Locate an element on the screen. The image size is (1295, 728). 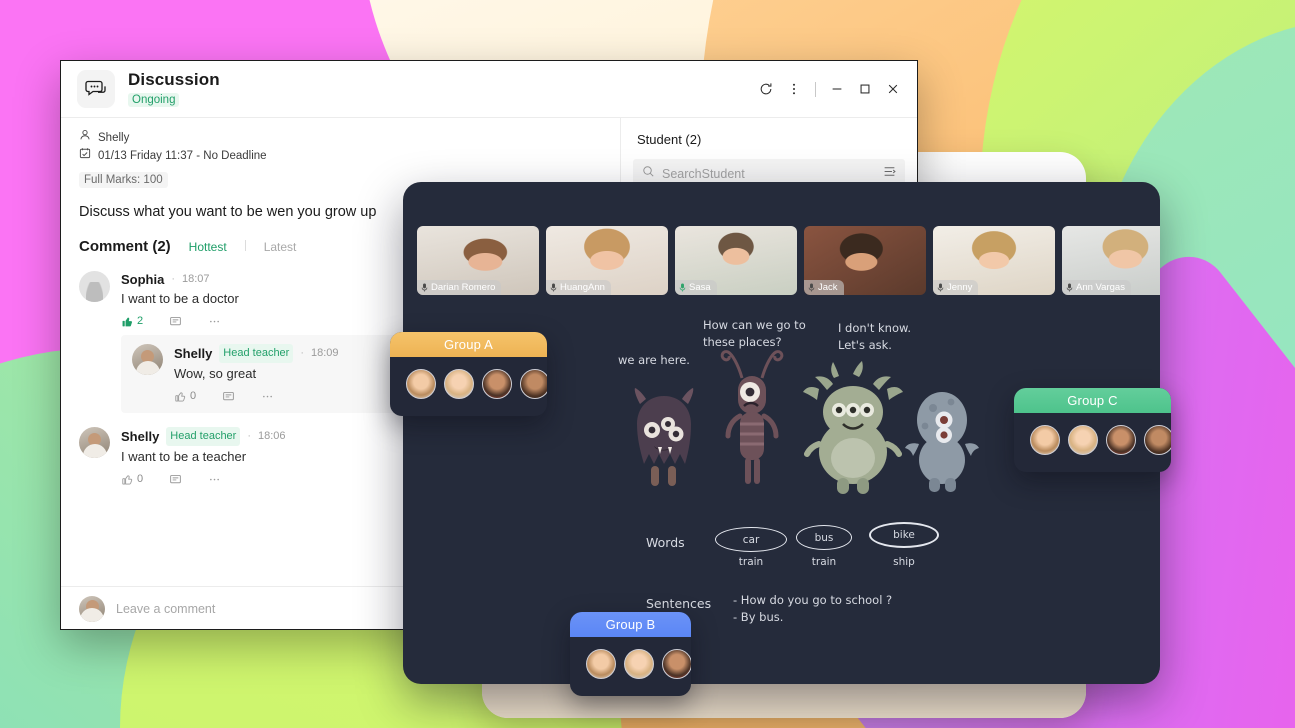
group-card-c: Group C is located at coordinates (1092, 430).